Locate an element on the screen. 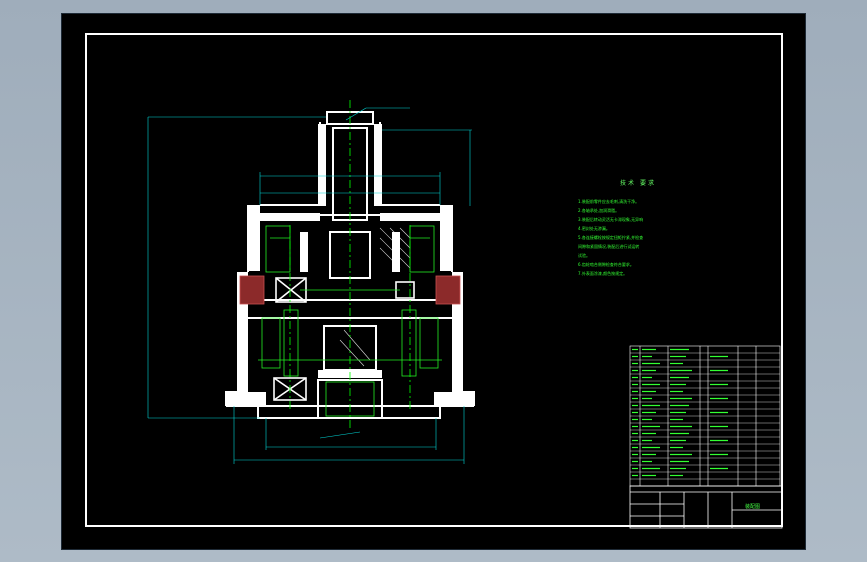  parts-list-entries is located at coordinates (680, 412).